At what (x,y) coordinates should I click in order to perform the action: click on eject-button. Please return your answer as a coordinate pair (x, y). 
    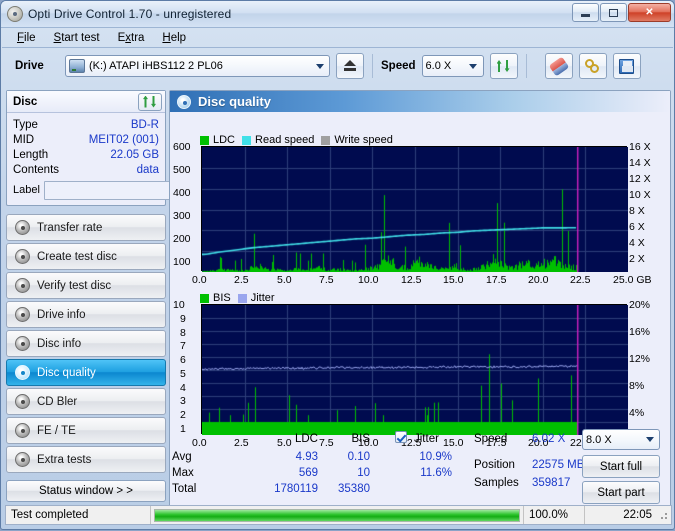
    Looking at the image, I should click on (350, 66).